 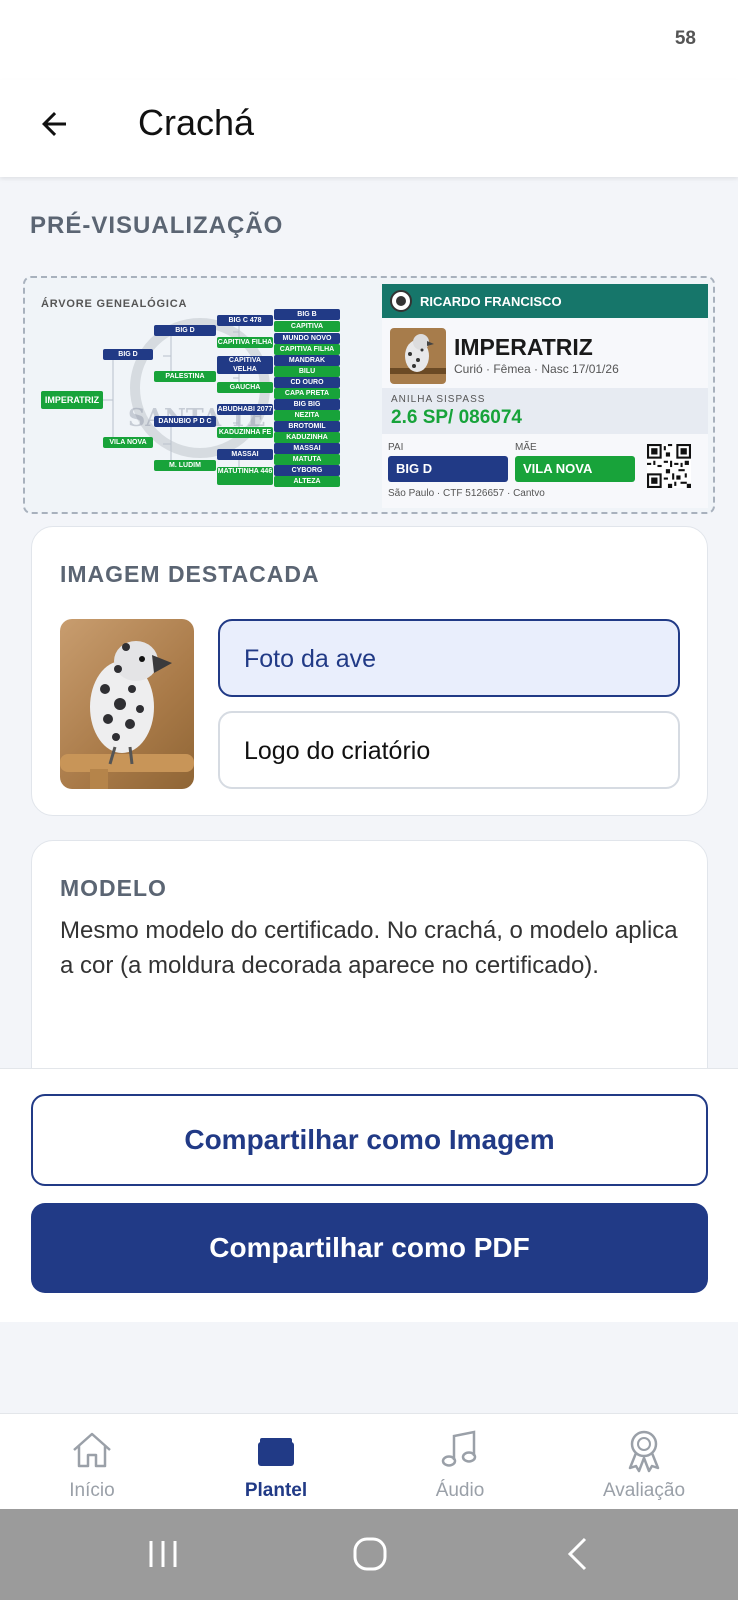 I want to click on card-header: RICARDO FRANCISCO, so click(x=545, y=301).